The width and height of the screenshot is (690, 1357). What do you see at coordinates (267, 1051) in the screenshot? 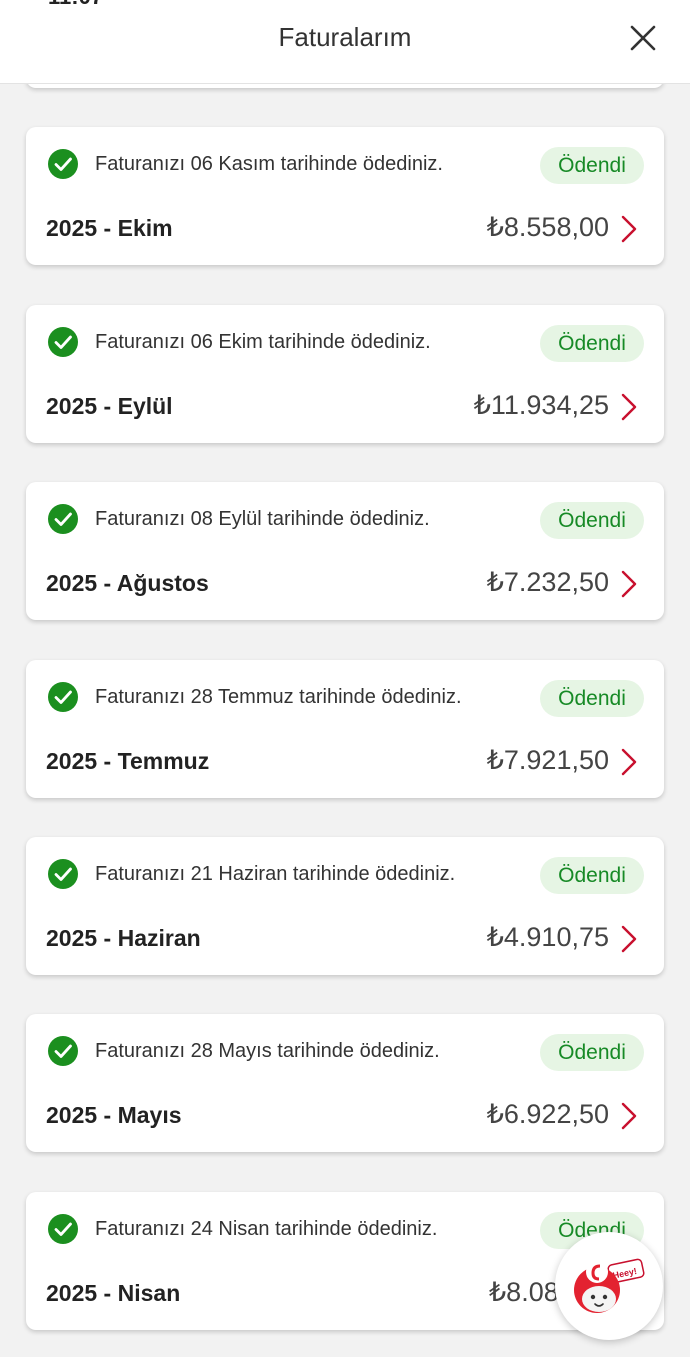
I see `payment-message: Faturanızı 28 Mayıs tarihinde ödediniz.` at bounding box center [267, 1051].